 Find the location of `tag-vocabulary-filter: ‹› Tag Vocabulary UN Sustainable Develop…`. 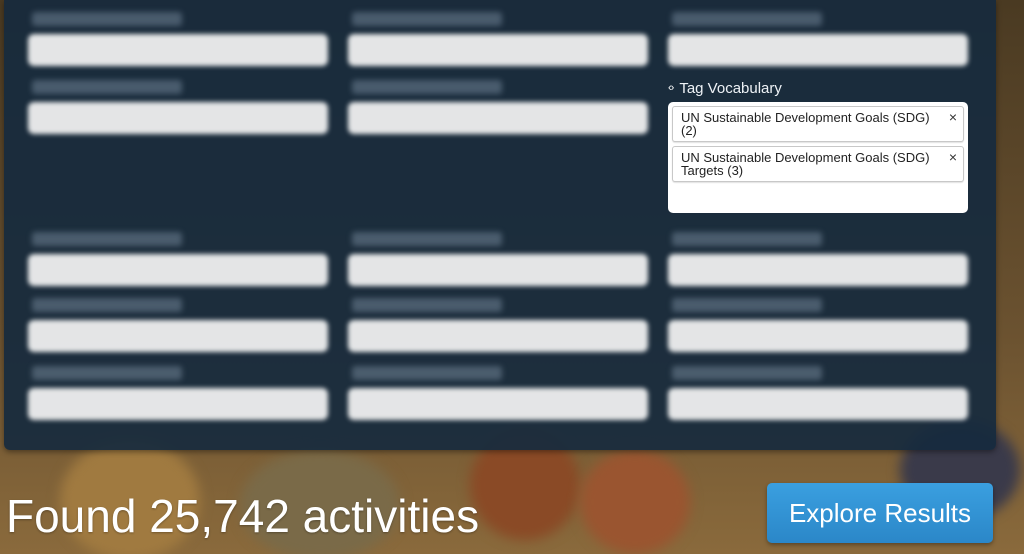

tag-vocabulary-filter: ‹› Tag Vocabulary UN Sustainable Develop… is located at coordinates (818, 145).